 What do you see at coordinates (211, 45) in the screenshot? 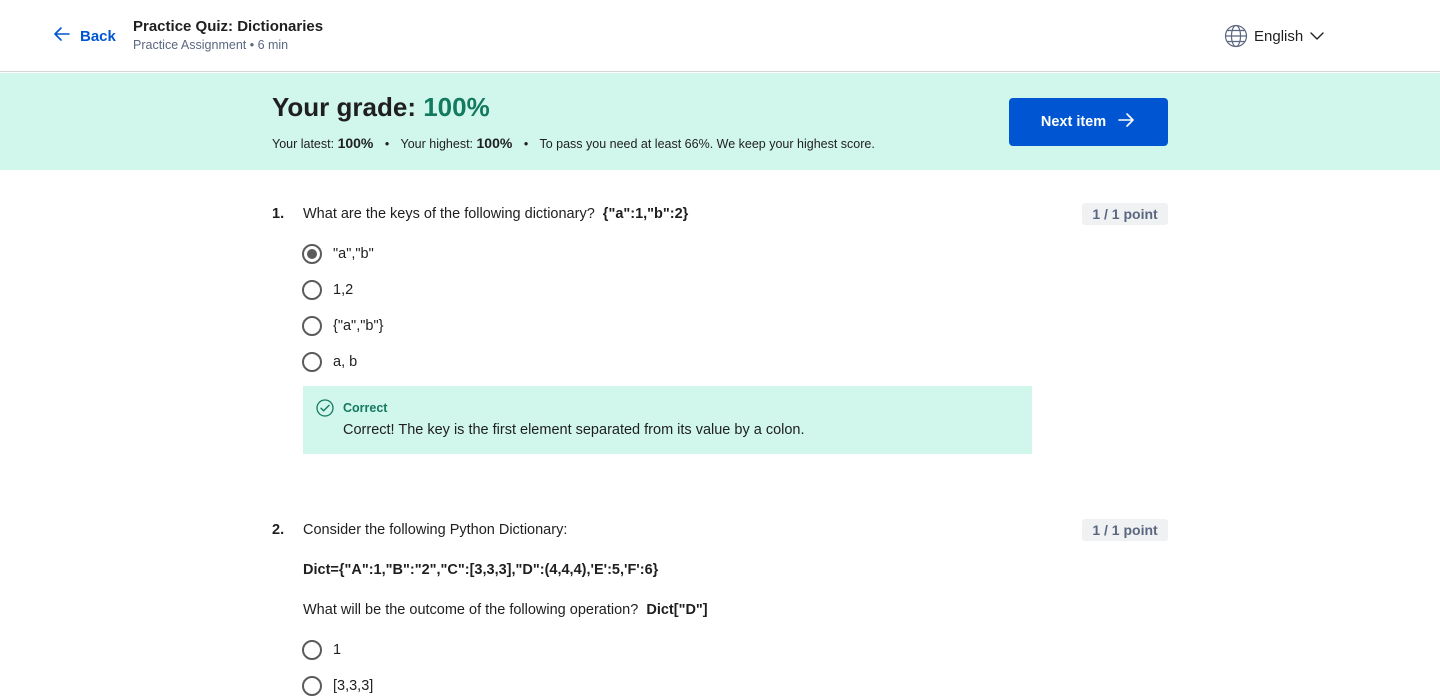
I see `page-subtitle: Practice Assignment • 6 min` at bounding box center [211, 45].